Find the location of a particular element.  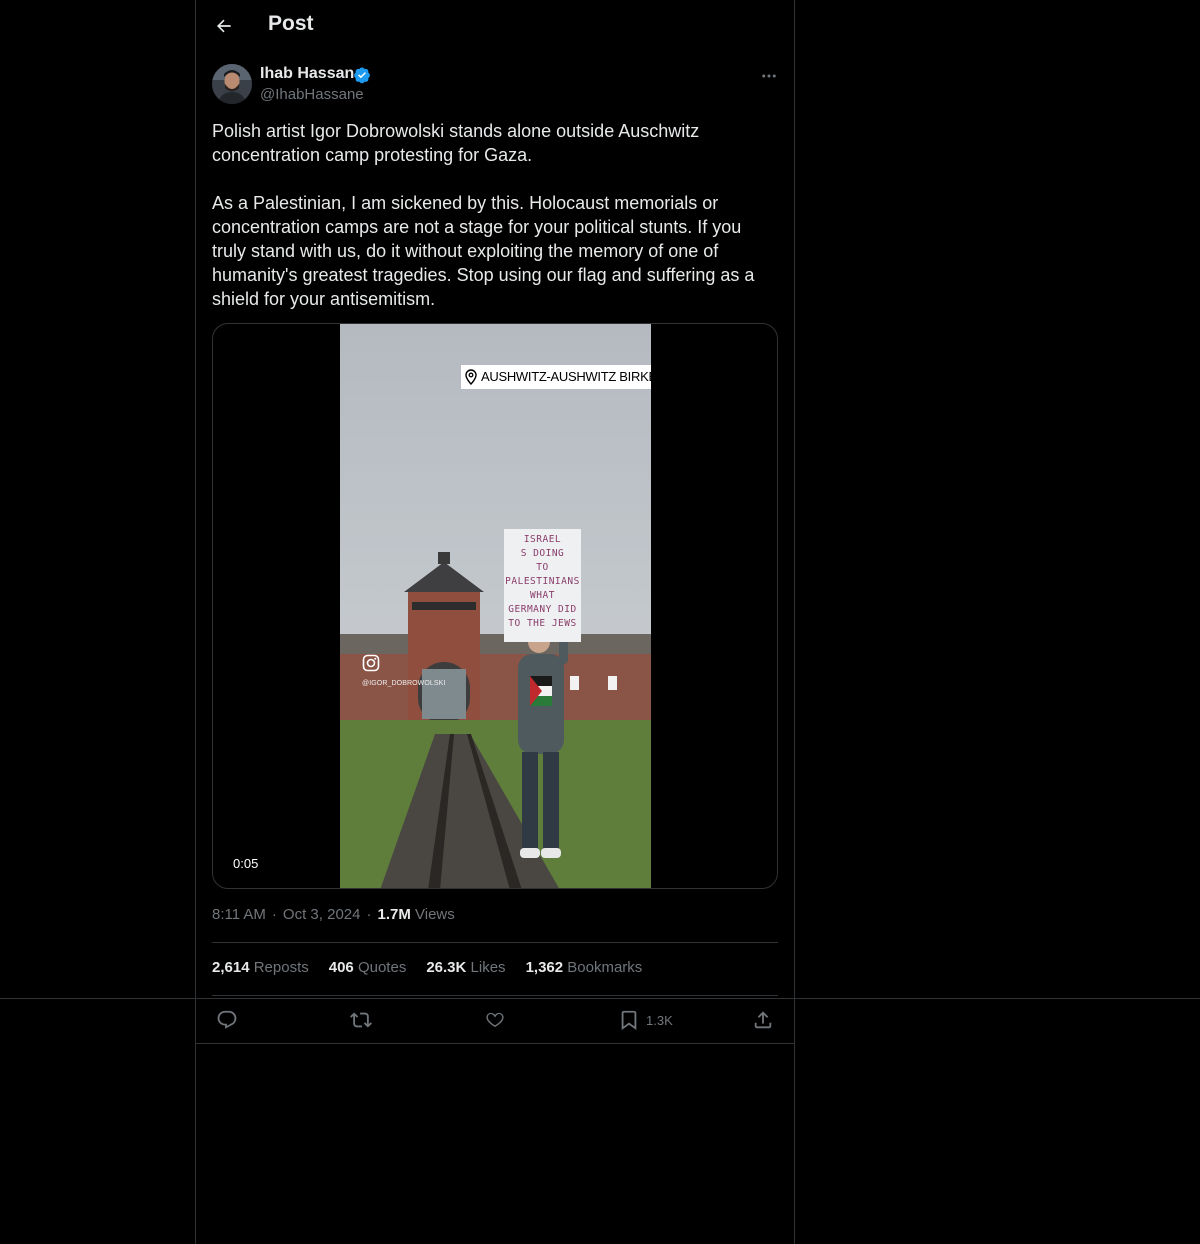

avatar is located at coordinates (232, 84).